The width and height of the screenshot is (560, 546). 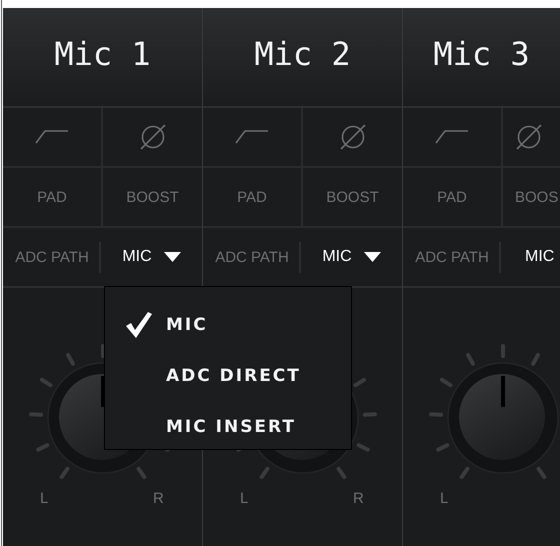 What do you see at coordinates (302, 55) in the screenshot?
I see `channel-name: Mic 2` at bounding box center [302, 55].